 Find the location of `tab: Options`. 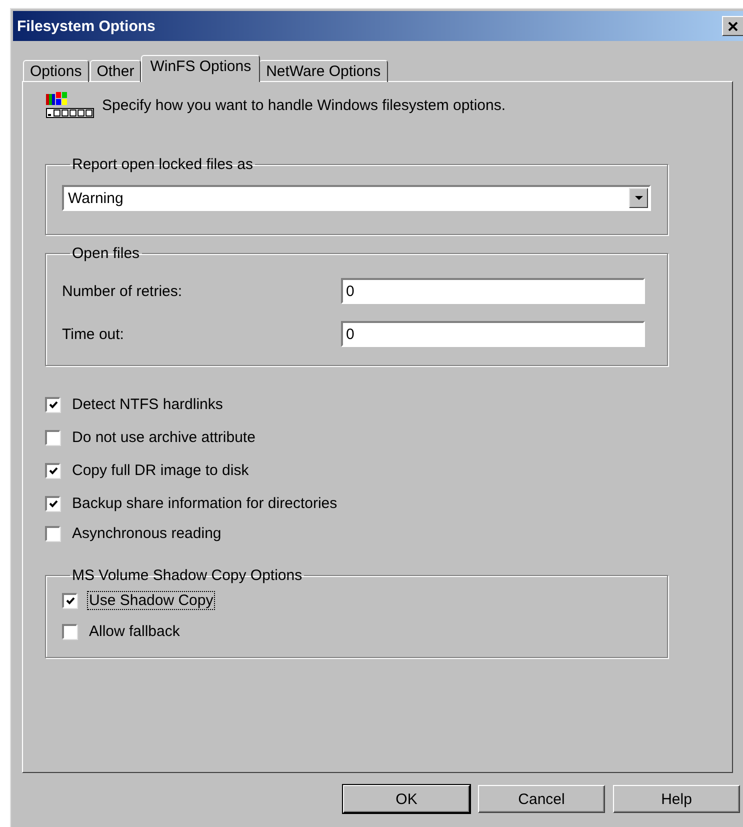

tab: Options is located at coordinates (56, 71).